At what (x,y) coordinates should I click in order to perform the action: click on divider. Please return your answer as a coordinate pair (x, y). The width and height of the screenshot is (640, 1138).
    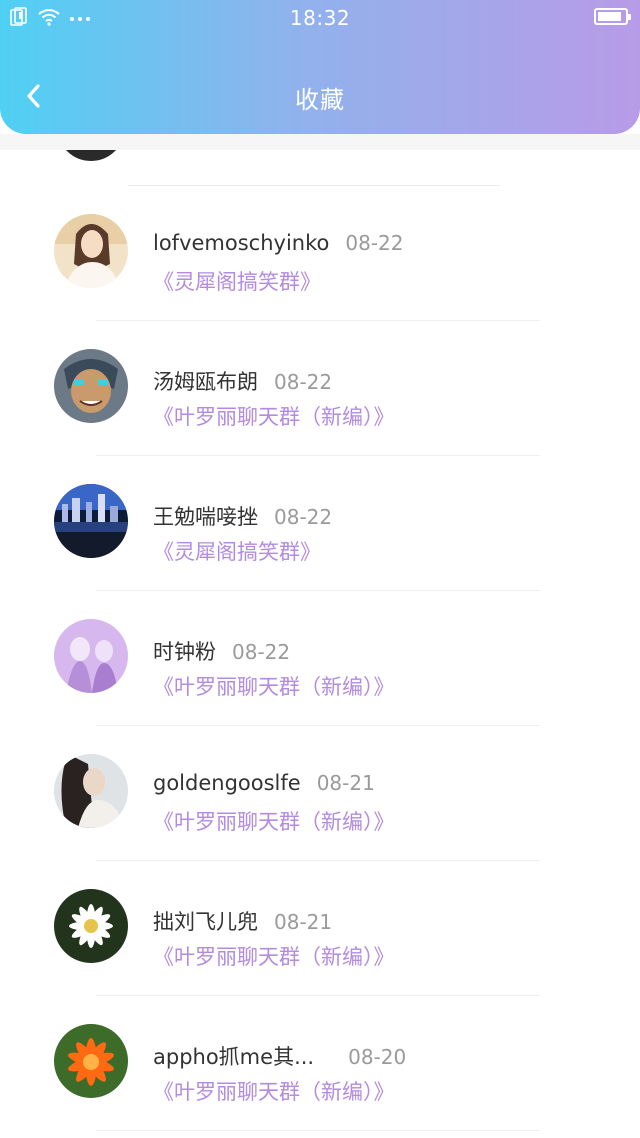
    Looking at the image, I should click on (318, 1130).